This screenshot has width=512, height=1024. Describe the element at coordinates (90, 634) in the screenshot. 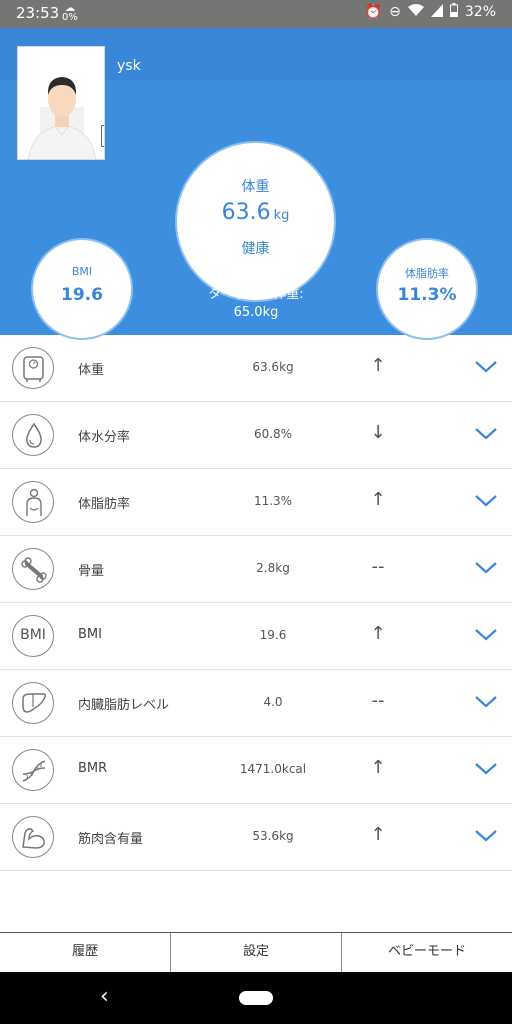

I see `metric-name: BMI` at that location.